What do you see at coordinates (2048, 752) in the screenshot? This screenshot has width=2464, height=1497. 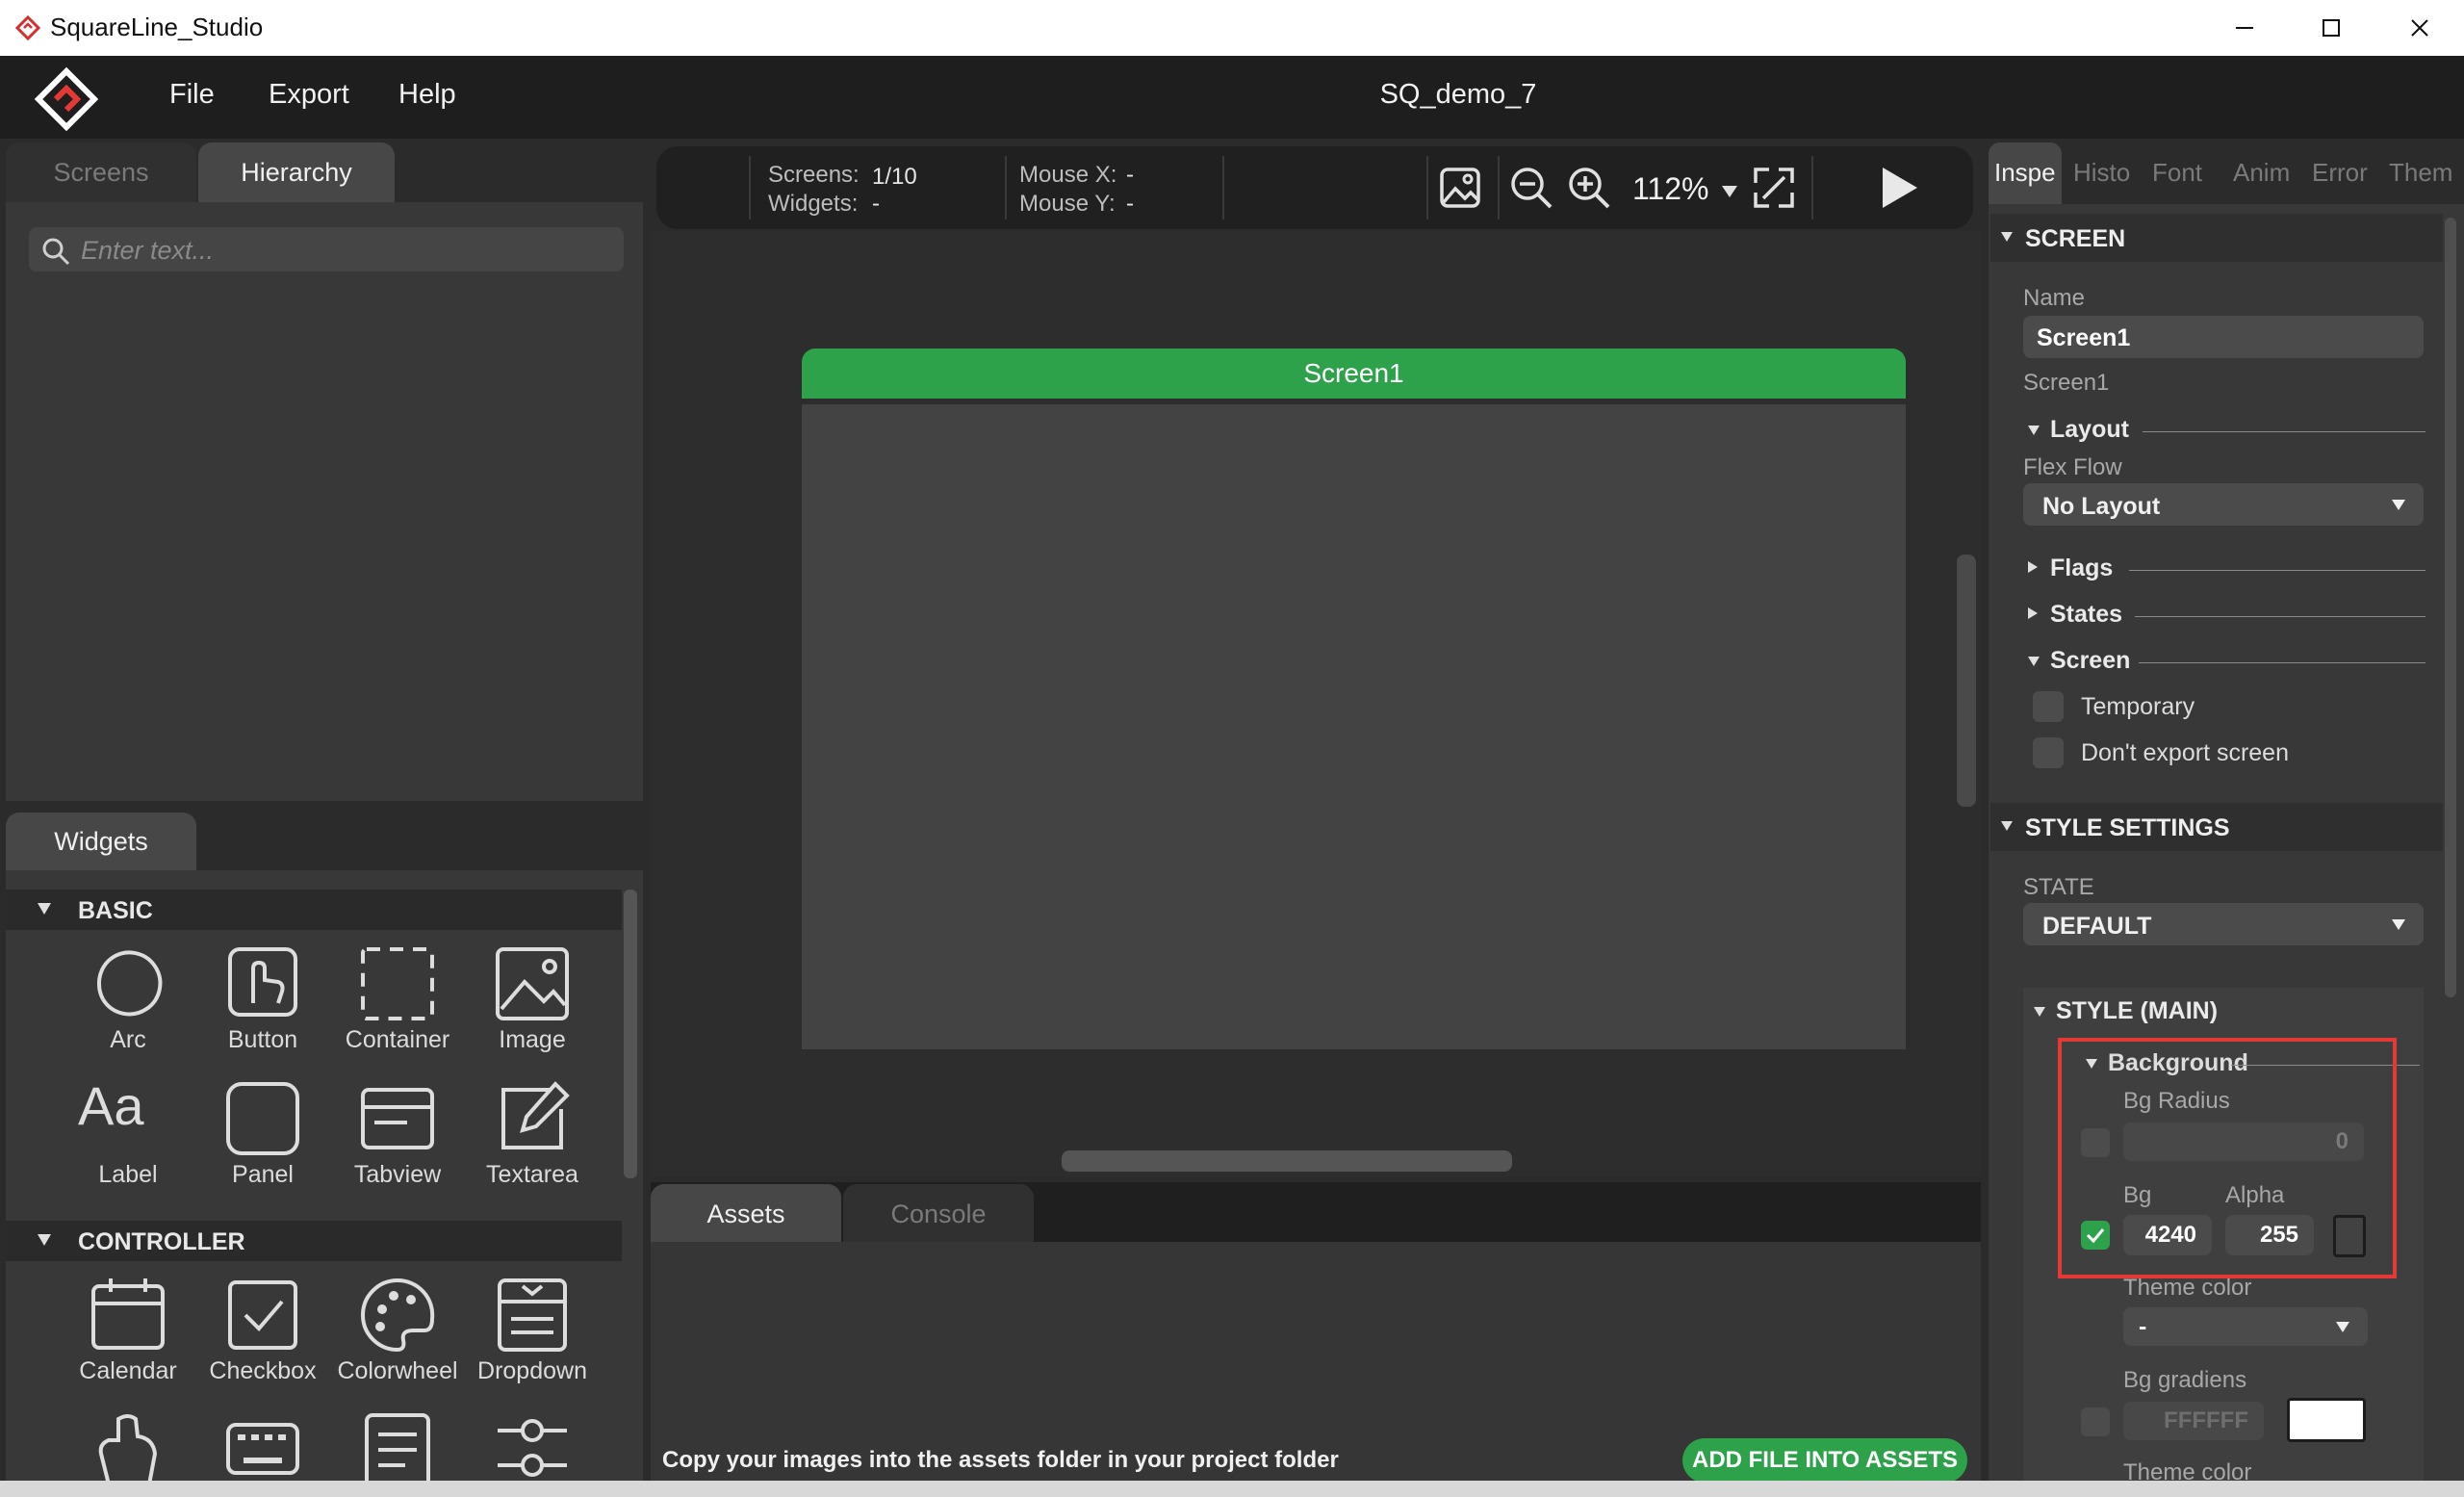 I see `dont-export-checkbox` at bounding box center [2048, 752].